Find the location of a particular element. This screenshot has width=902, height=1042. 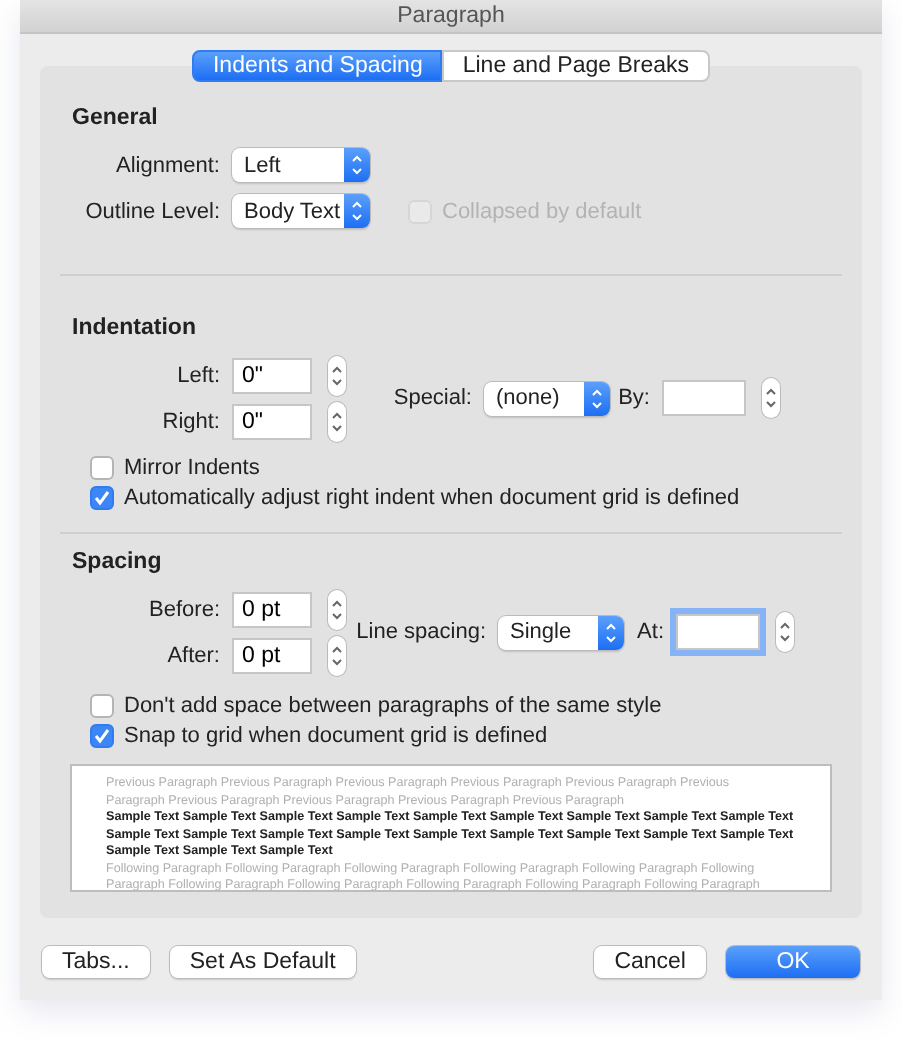

field-label: Special: is located at coordinates (431, 398).